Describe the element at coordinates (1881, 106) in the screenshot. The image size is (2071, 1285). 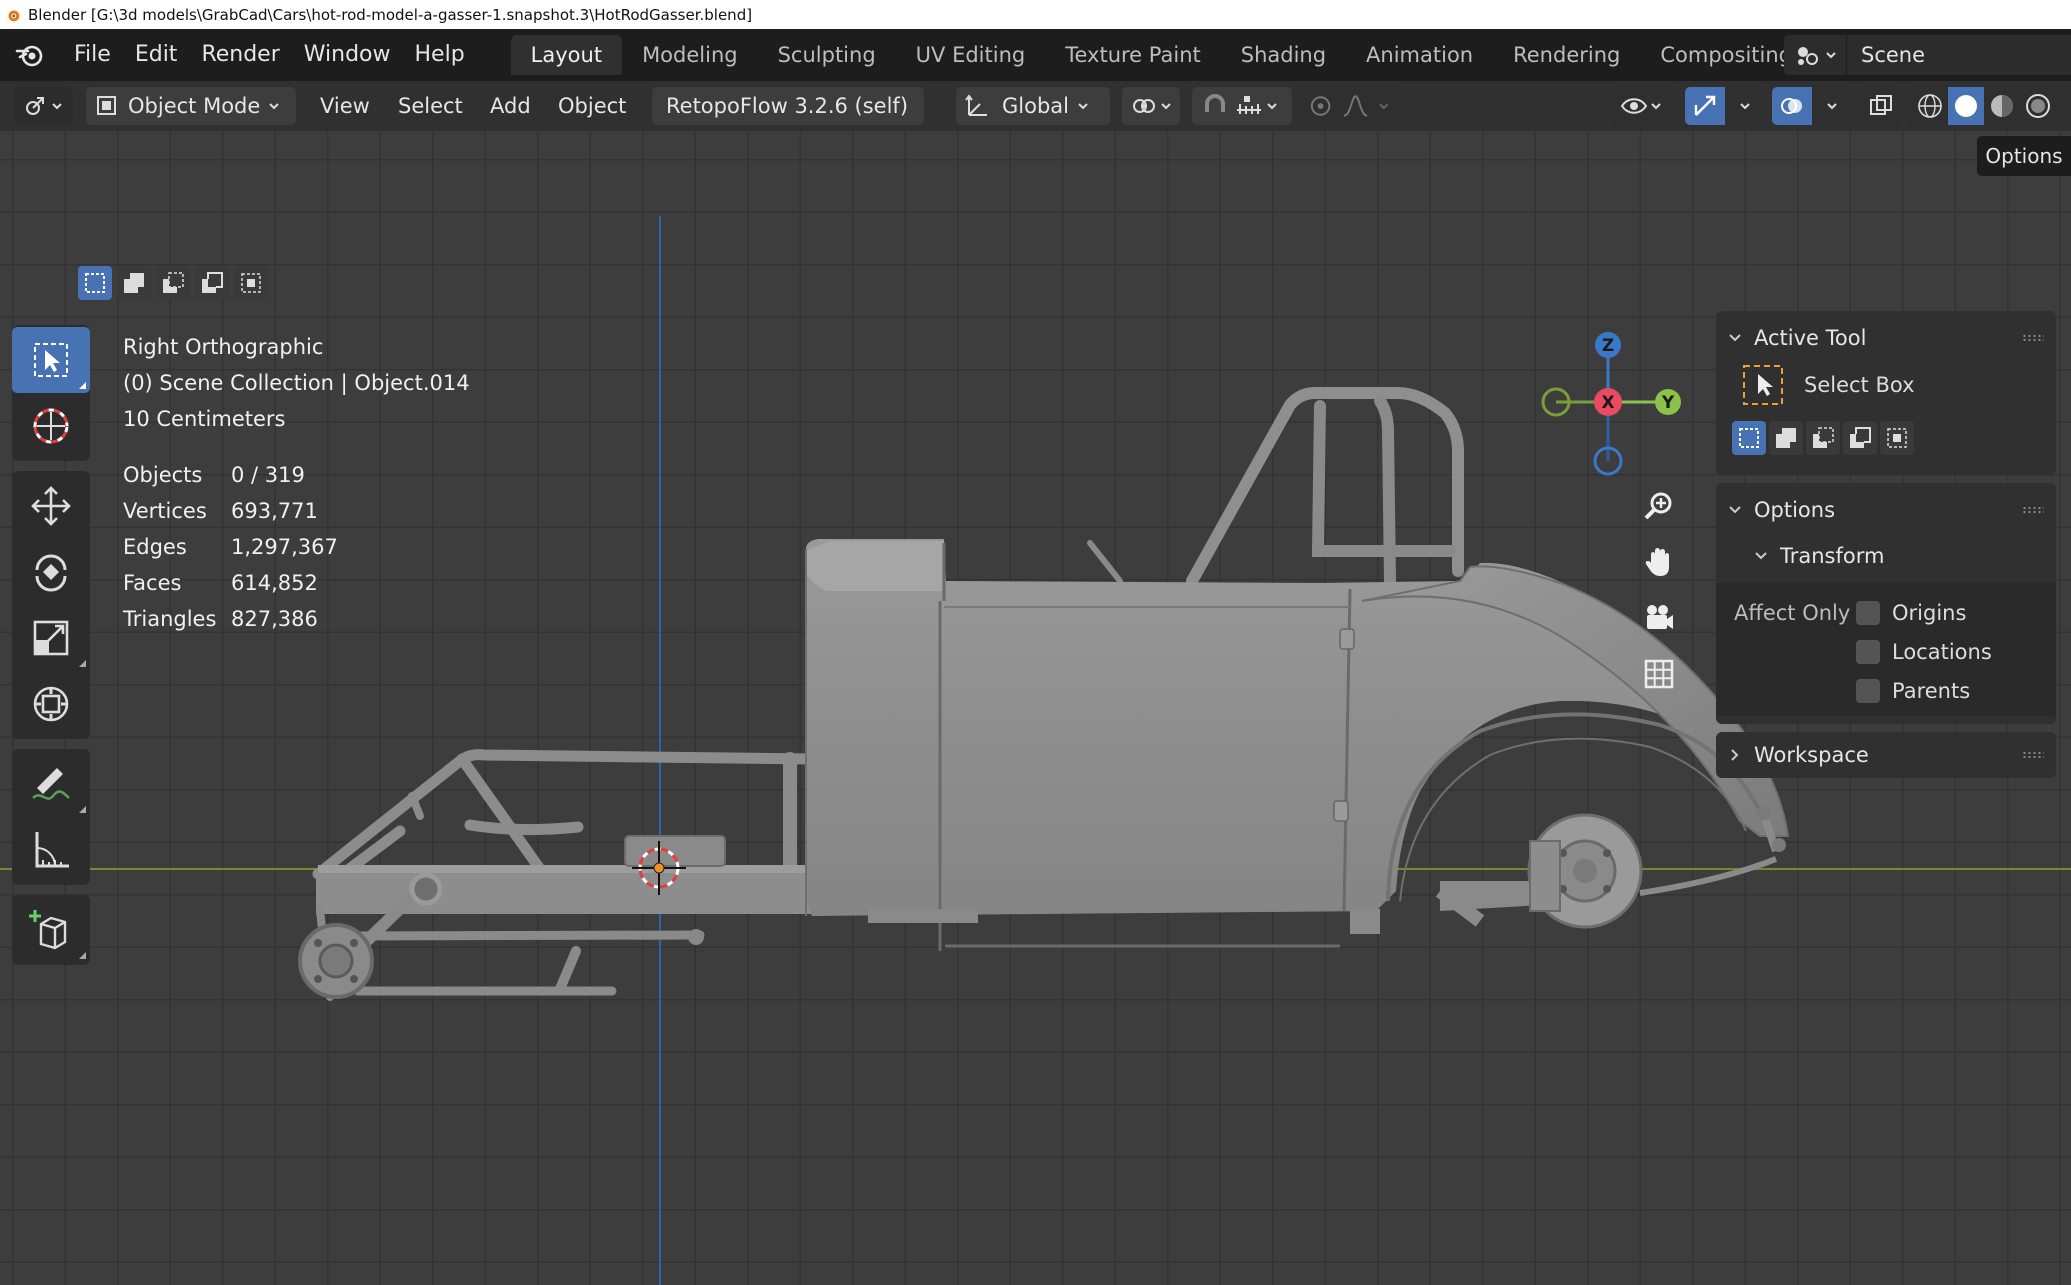
I see `xray-toggle` at that location.